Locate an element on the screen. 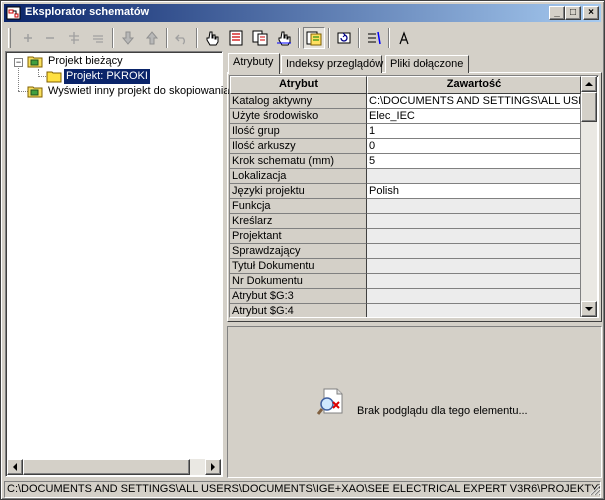 This screenshot has height=500, width=605. table-row: Nr Dokumentu is located at coordinates (405, 281).